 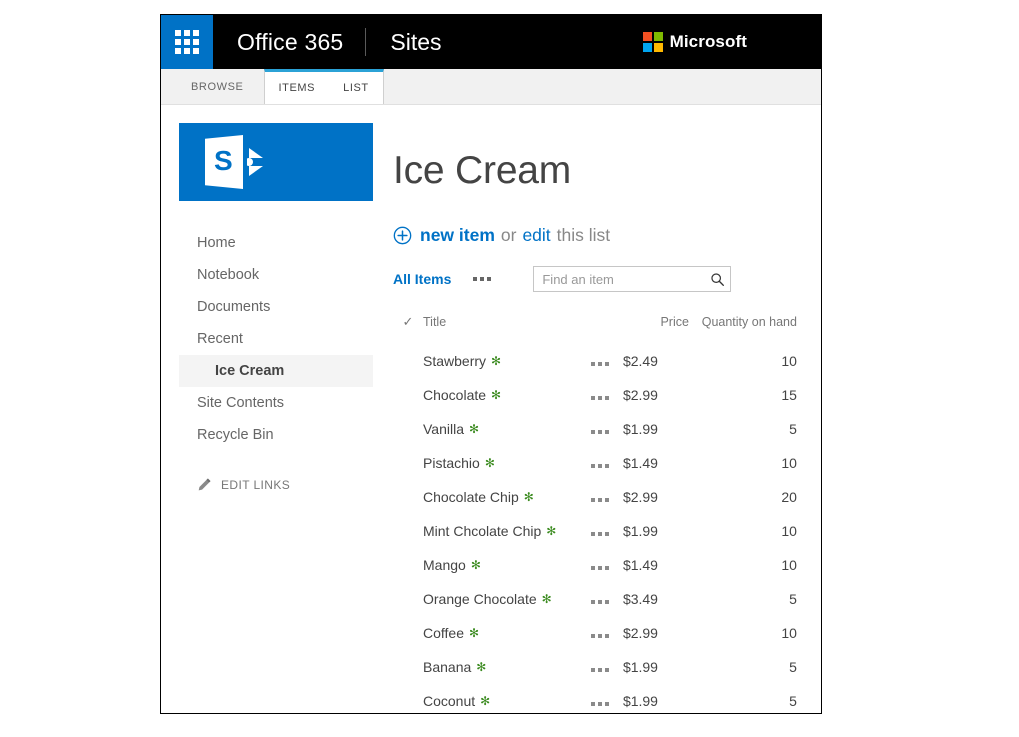 I want to click on search-button, so click(x=717, y=279).